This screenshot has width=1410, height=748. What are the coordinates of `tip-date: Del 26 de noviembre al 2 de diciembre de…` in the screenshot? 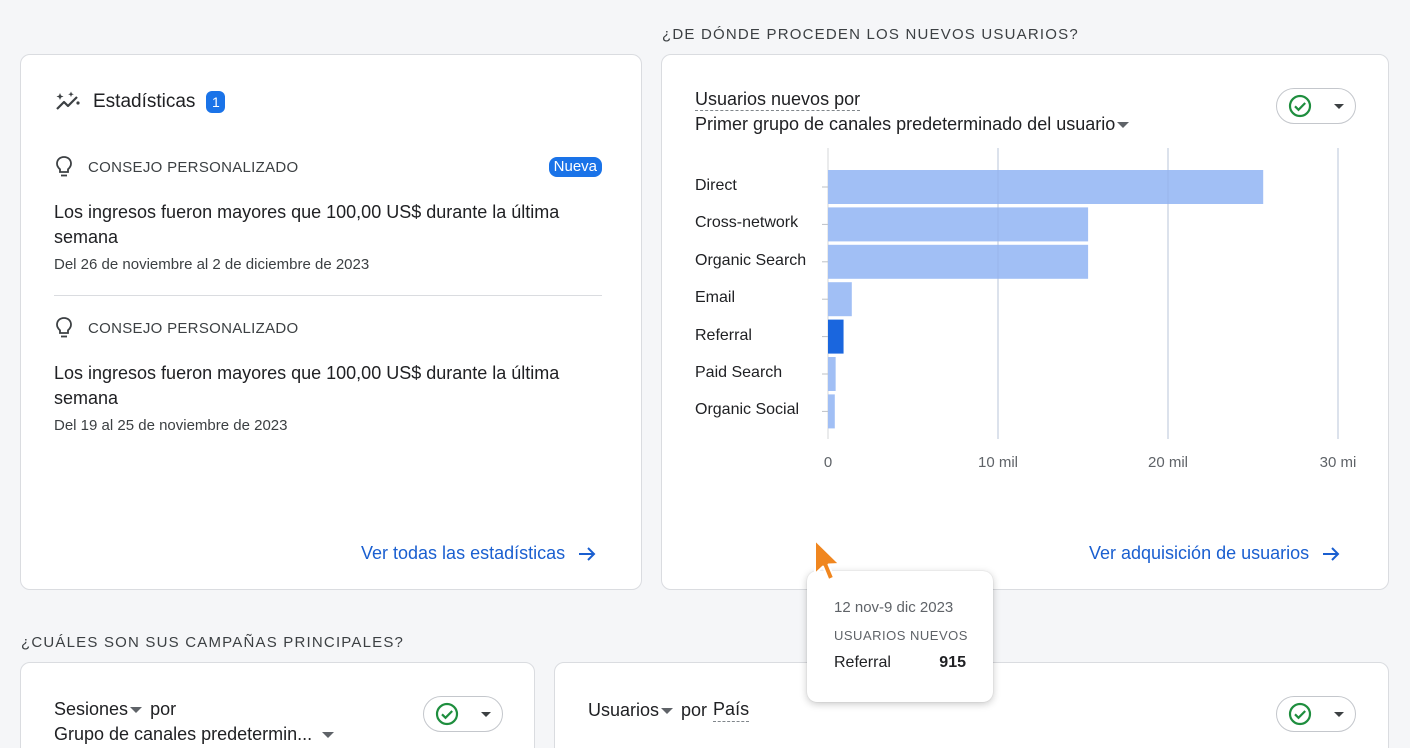 It's located at (212, 264).